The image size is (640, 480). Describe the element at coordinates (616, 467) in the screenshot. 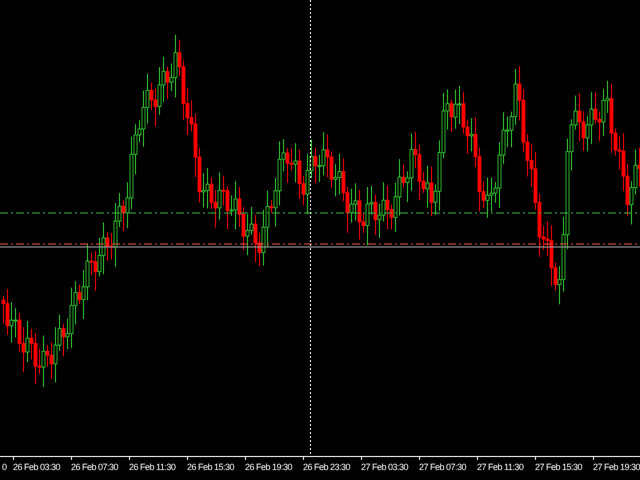

I see `time-label: 27 Feb 19:30` at that location.